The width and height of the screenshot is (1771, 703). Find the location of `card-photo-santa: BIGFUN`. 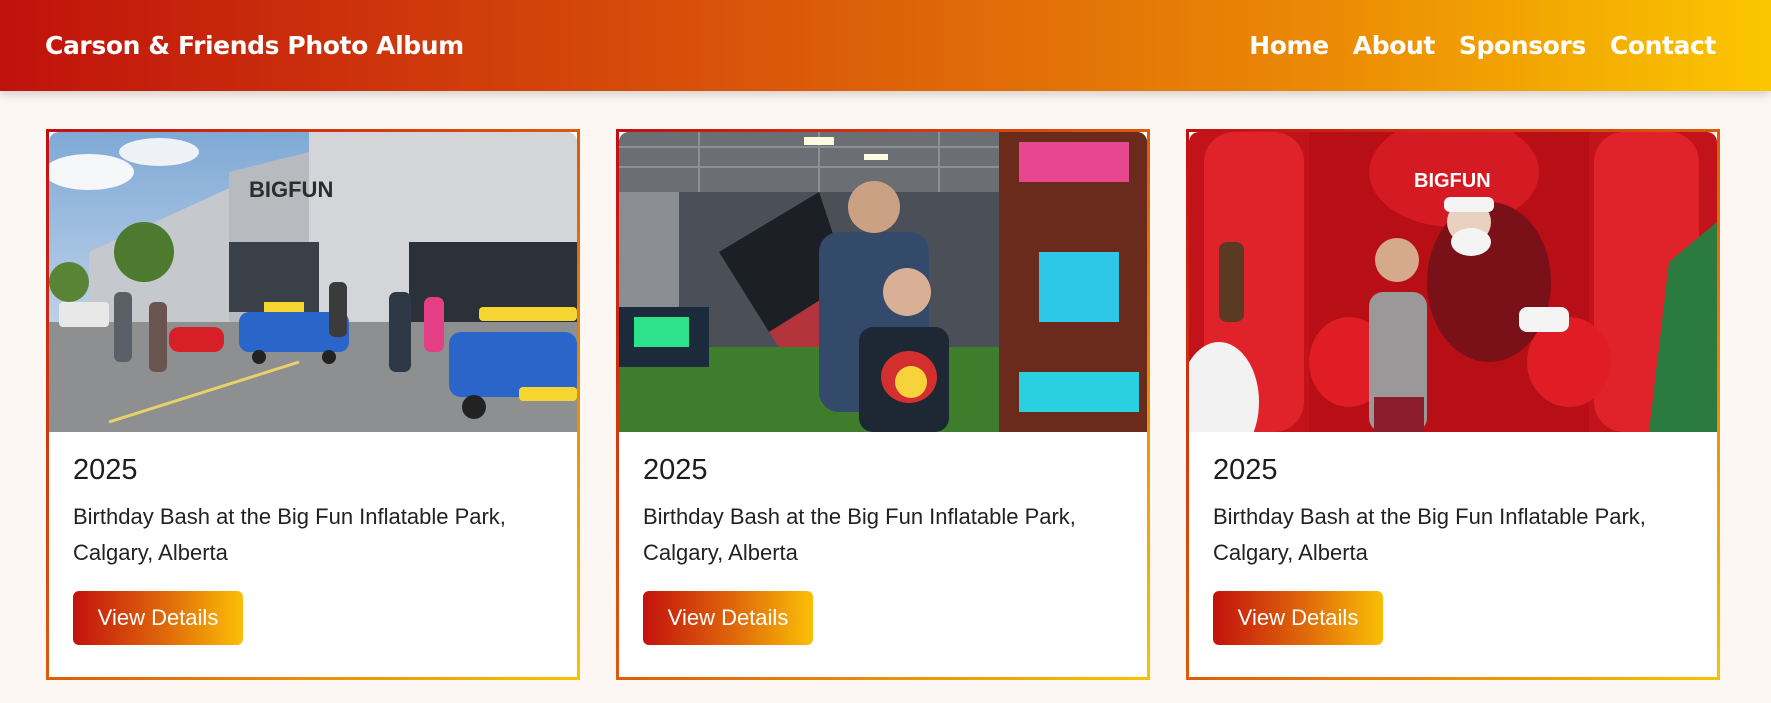

card-photo-santa: BIGFUN is located at coordinates (1453, 282).